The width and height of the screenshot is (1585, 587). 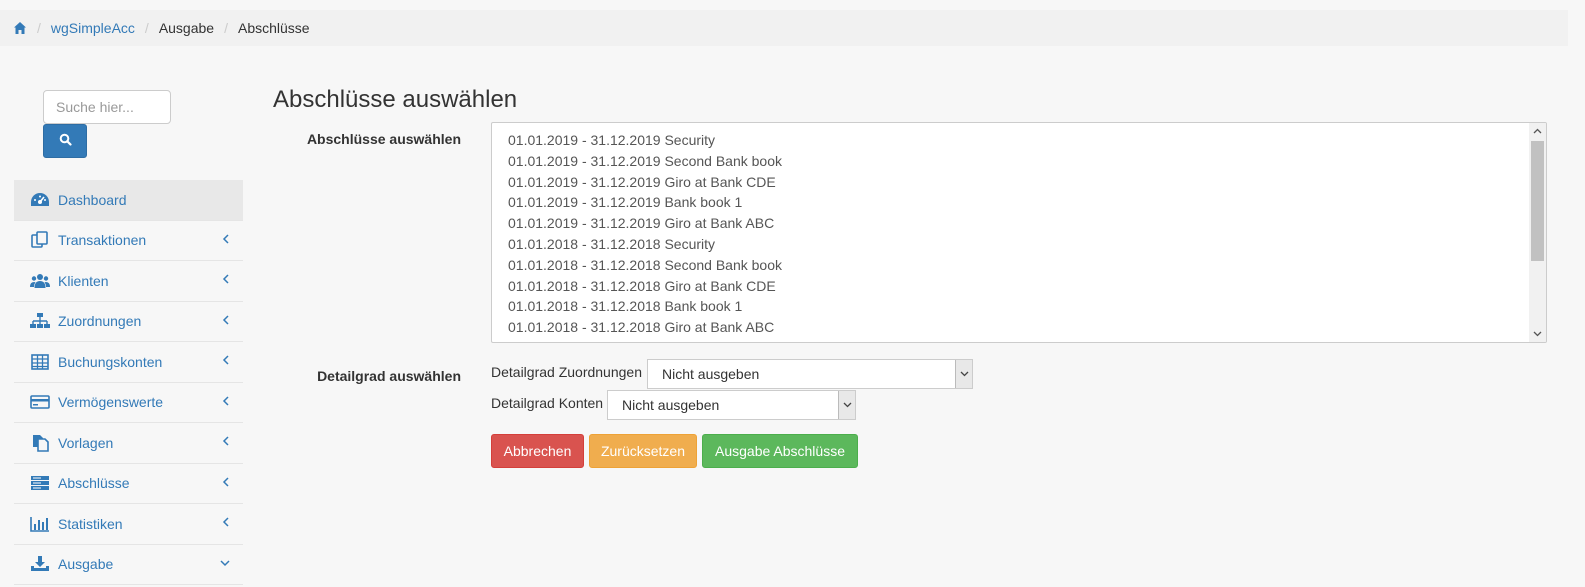 I want to click on sidebar-item-label: Transaktionen, so click(x=102, y=240).